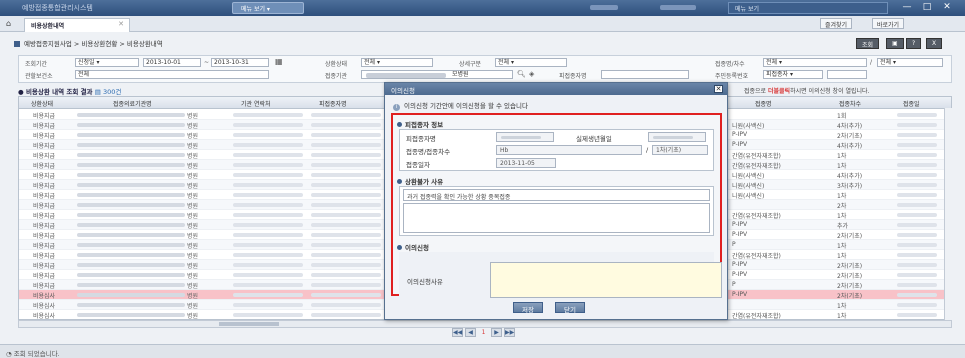 The height and width of the screenshot is (358, 965). I want to click on reject-reason-detail, so click(556, 218).